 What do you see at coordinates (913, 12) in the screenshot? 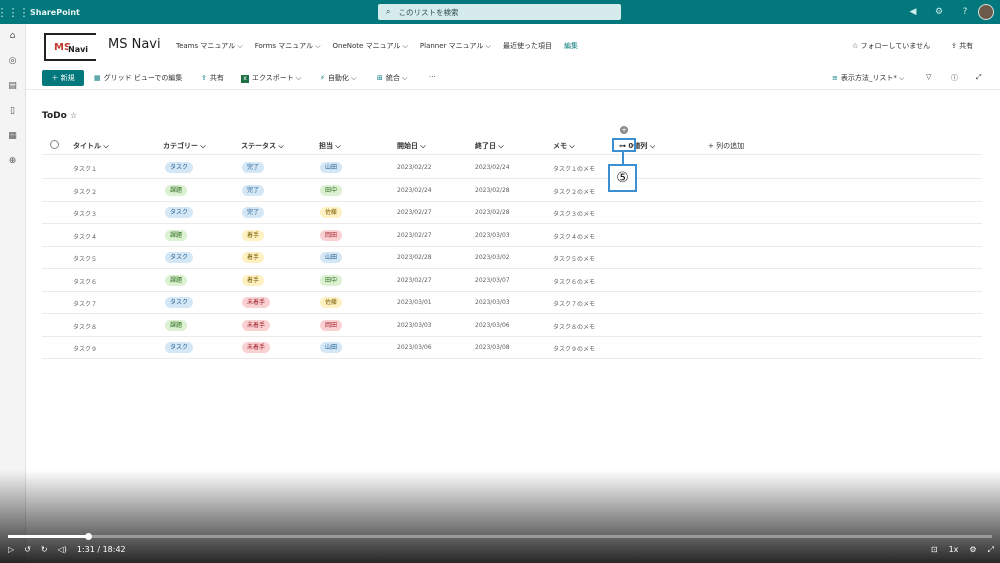
I see `megaphone-icon: ◀` at bounding box center [913, 12].